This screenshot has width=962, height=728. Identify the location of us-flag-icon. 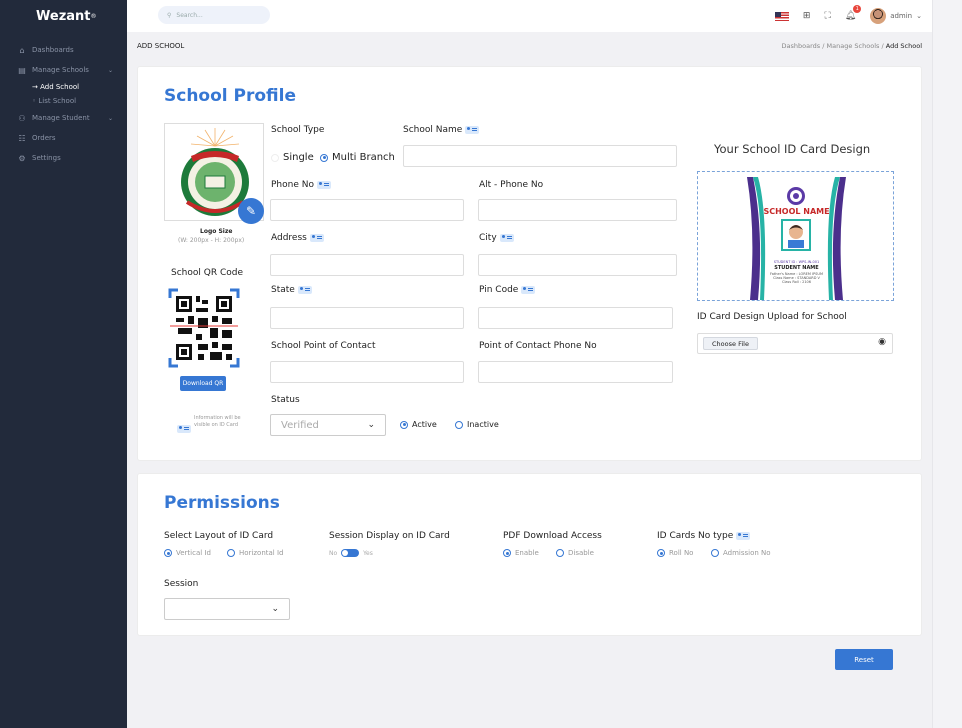
(781, 16).